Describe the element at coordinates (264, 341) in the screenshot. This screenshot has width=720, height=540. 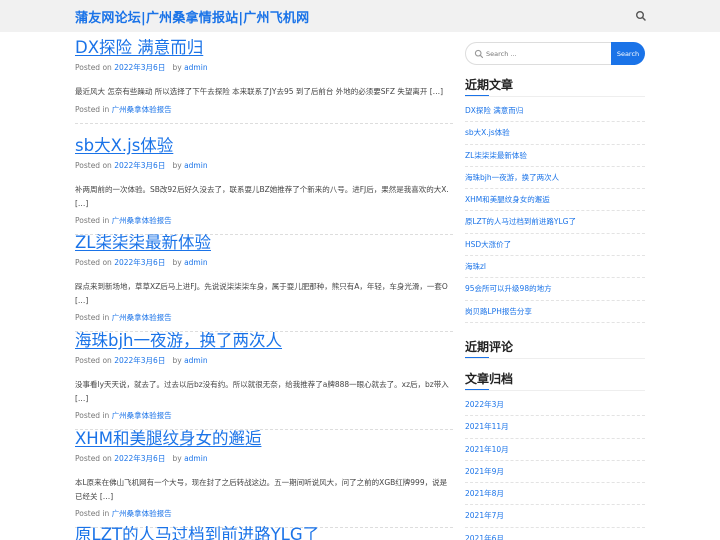
I see `post-title-link: 海珠bjh一夜游，换了两次人` at that location.